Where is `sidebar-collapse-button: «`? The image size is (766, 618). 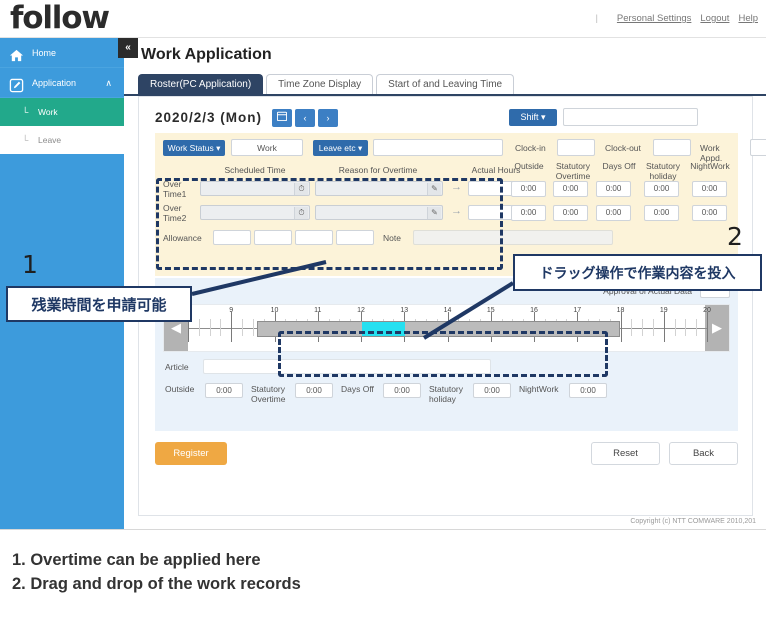
sidebar-collapse-button: « is located at coordinates (128, 48).